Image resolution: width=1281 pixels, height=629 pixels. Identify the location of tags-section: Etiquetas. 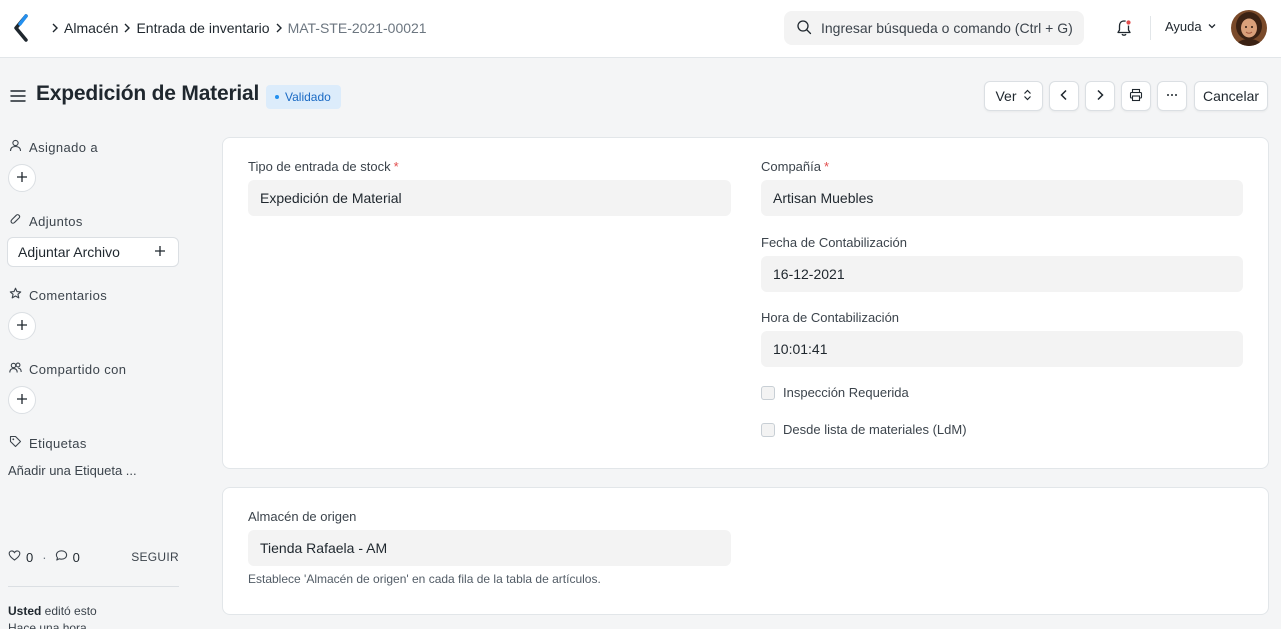
(48, 443).